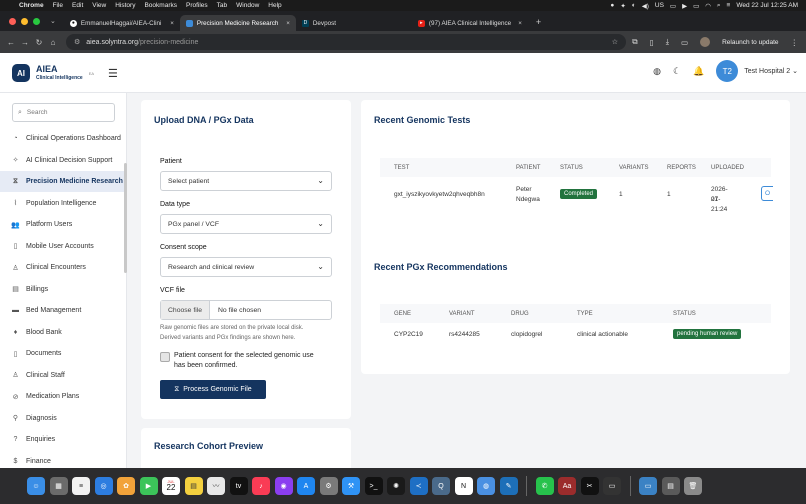 The image size is (806, 504). I want to click on open-test-button: O, so click(767, 193).